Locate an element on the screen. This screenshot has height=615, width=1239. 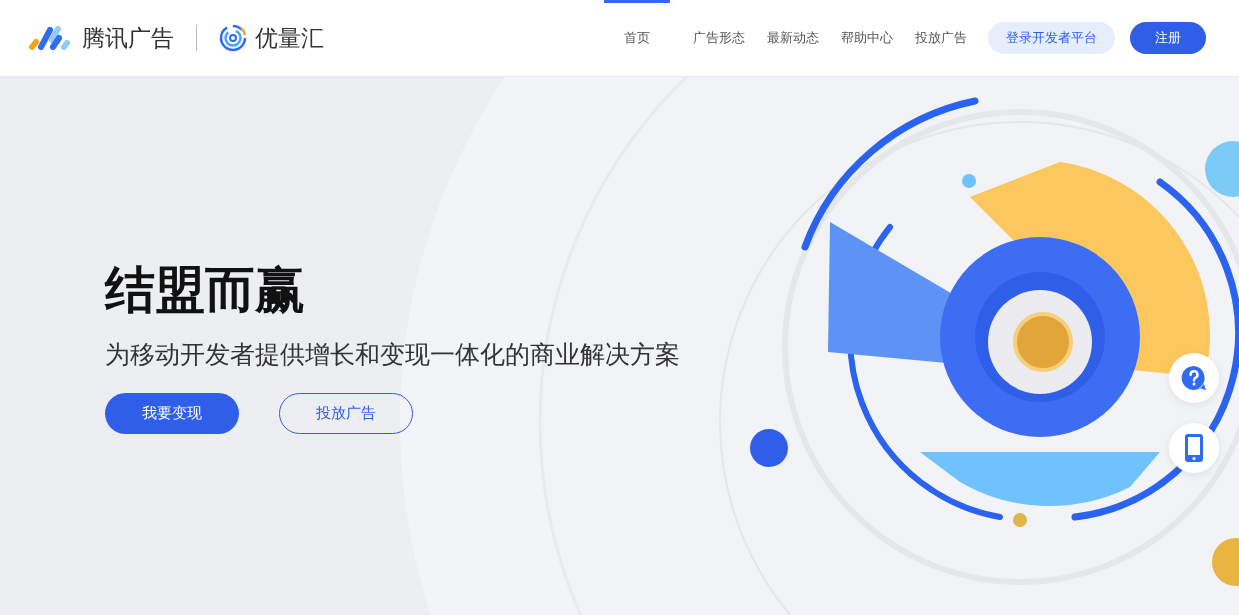
spiral-logo-icon is located at coordinates (233, 38).